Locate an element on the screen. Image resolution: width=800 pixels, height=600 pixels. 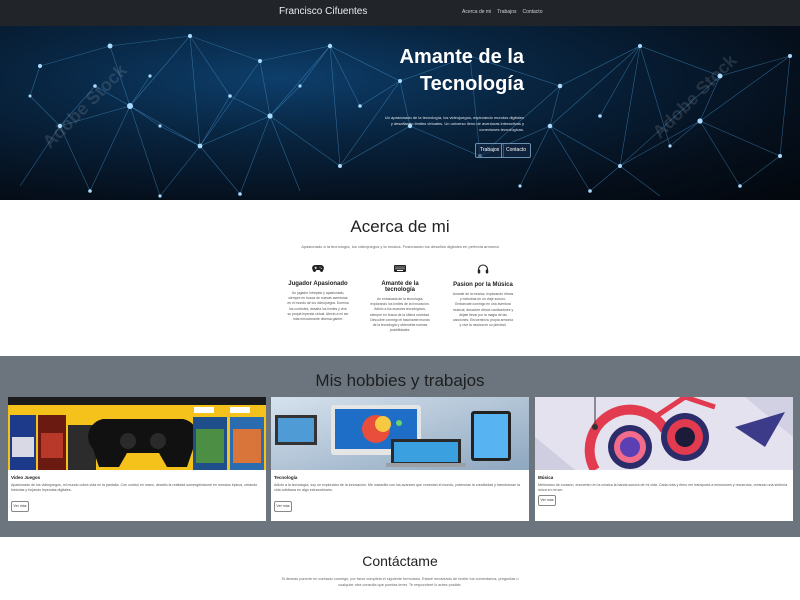
contact-title: Contáctame is located at coordinates (400, 561).